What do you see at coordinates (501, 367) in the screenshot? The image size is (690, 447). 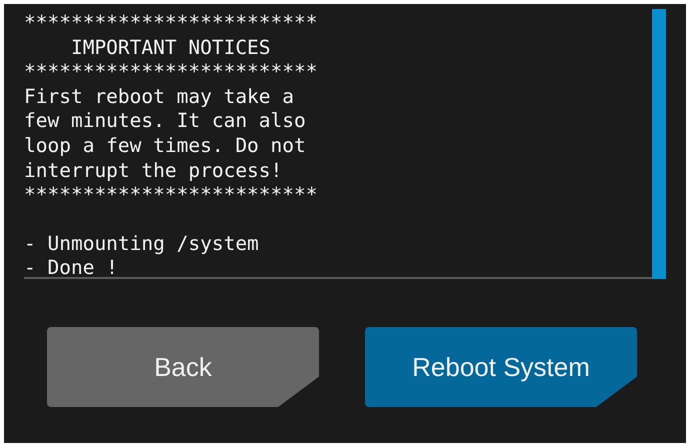 I see `reboot-button: Reboot System` at bounding box center [501, 367].